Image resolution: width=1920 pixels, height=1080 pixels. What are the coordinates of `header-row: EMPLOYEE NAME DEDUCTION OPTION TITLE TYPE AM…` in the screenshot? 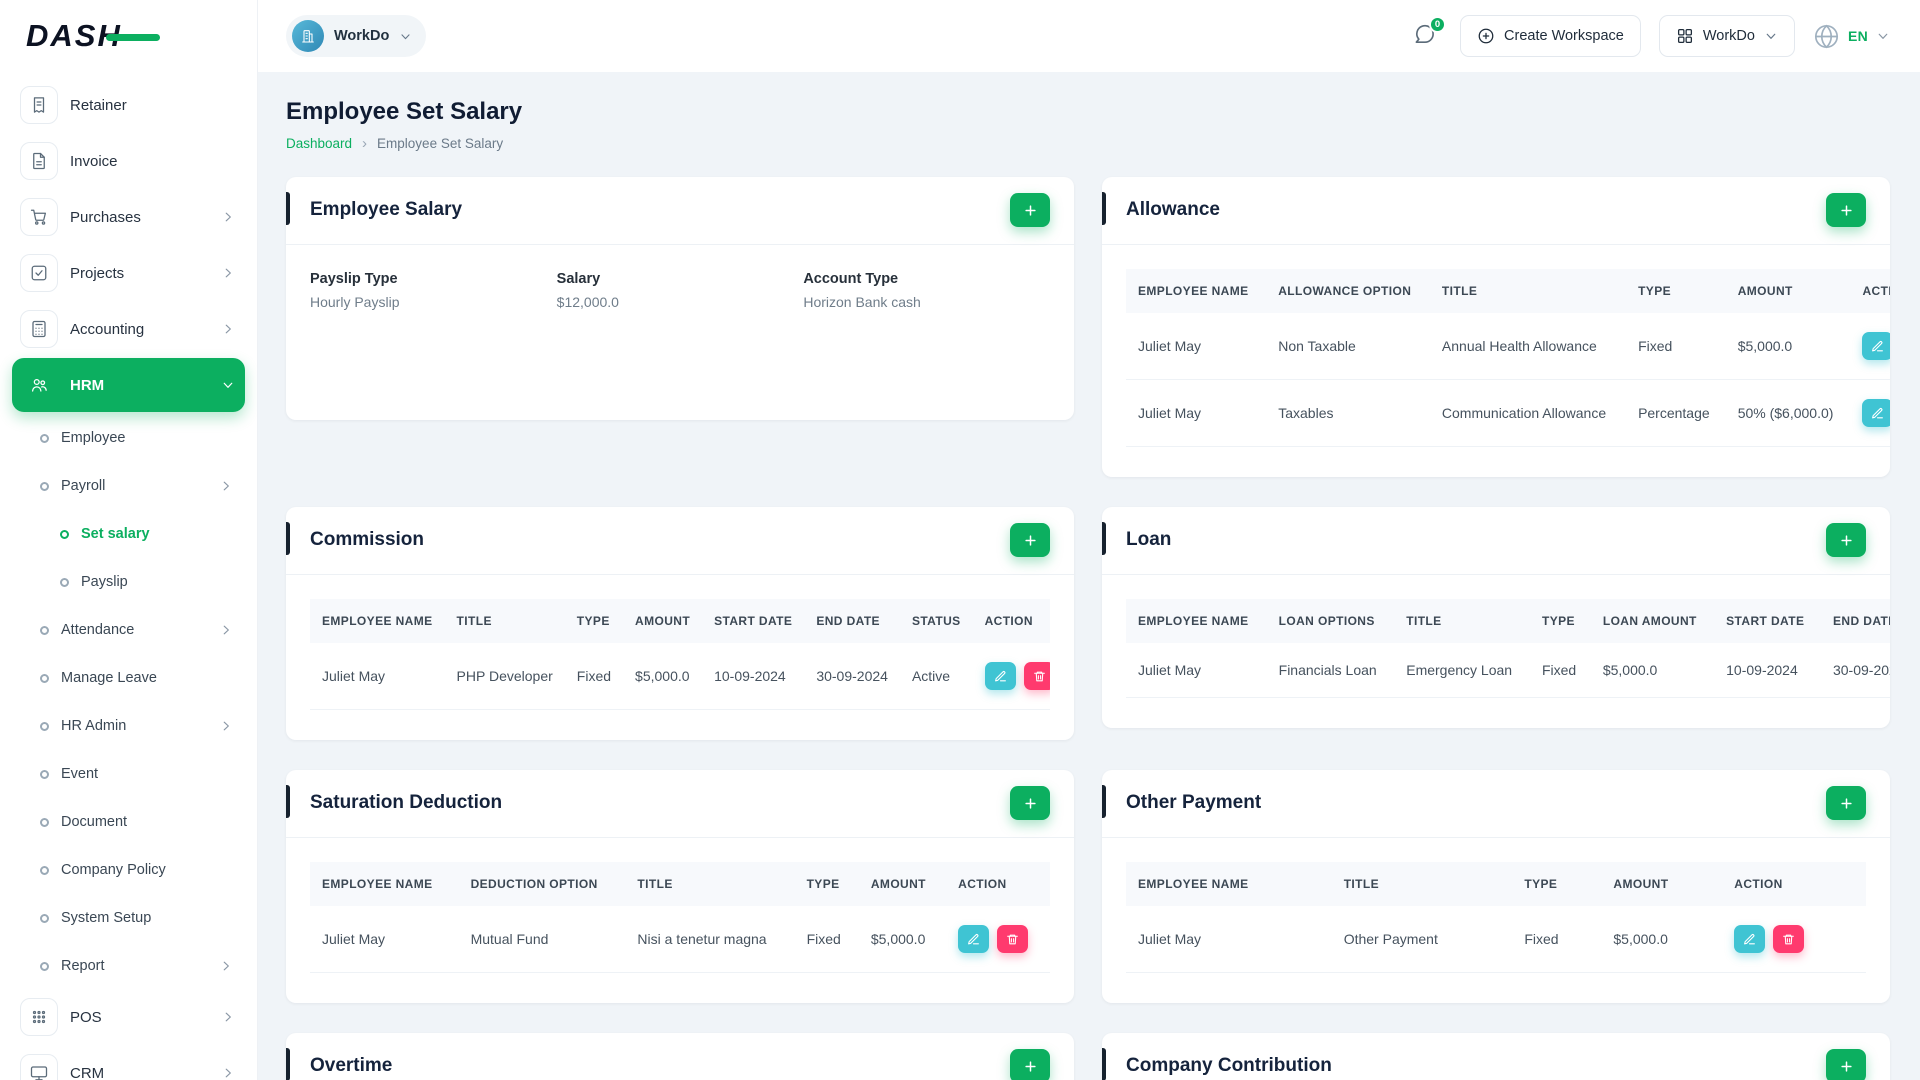 It's located at (680, 884).